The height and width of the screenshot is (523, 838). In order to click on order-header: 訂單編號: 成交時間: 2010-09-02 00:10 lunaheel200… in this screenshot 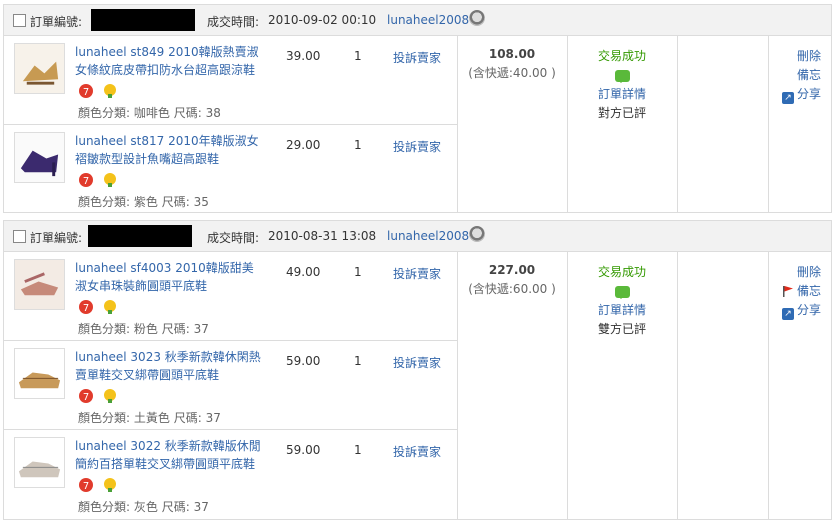, I will do `click(417, 20)`.